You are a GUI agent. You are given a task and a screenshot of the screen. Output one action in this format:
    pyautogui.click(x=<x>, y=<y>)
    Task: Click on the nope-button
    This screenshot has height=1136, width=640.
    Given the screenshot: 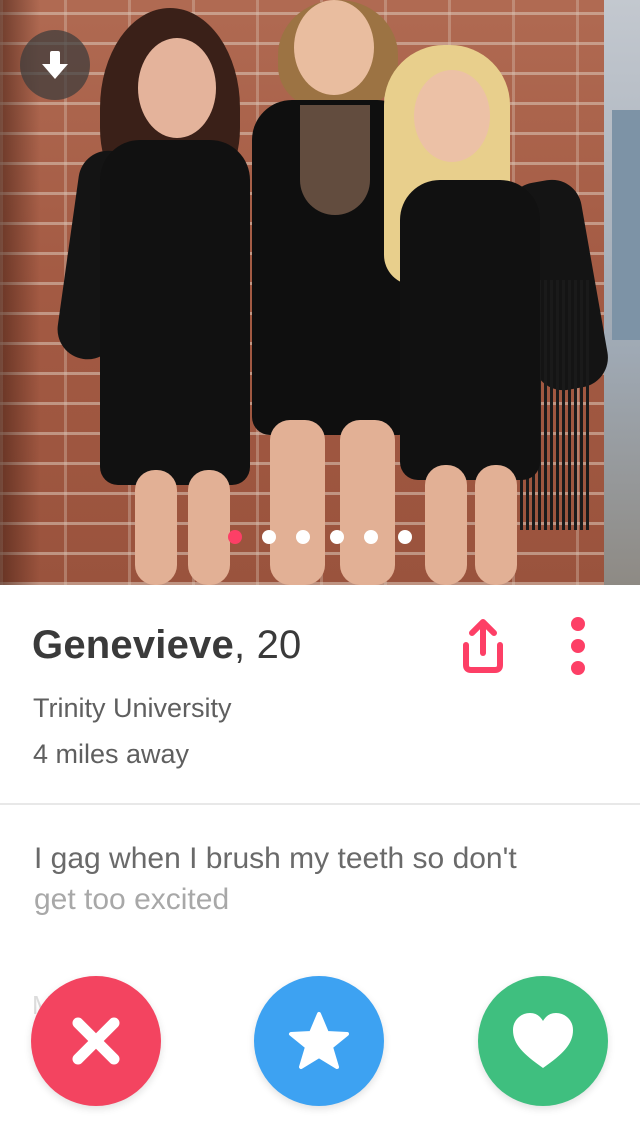 What is the action you would take?
    pyautogui.click(x=96, y=1041)
    